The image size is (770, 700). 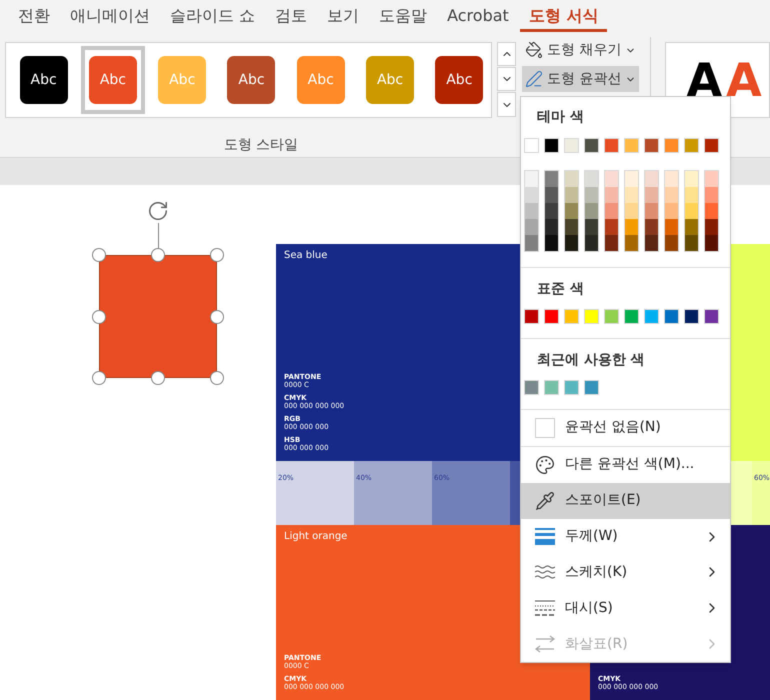 I want to click on wordart-style: A, so click(x=744, y=80).